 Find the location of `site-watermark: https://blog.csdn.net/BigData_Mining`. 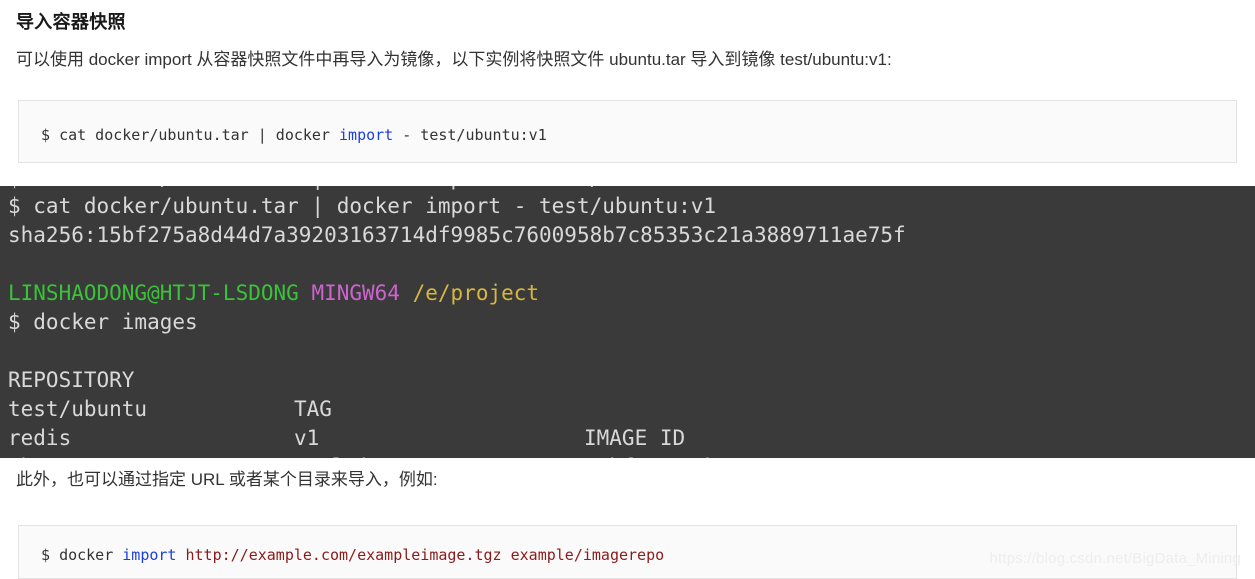

site-watermark: https://blog.csdn.net/BigData_Mining is located at coordinates (1115, 558).